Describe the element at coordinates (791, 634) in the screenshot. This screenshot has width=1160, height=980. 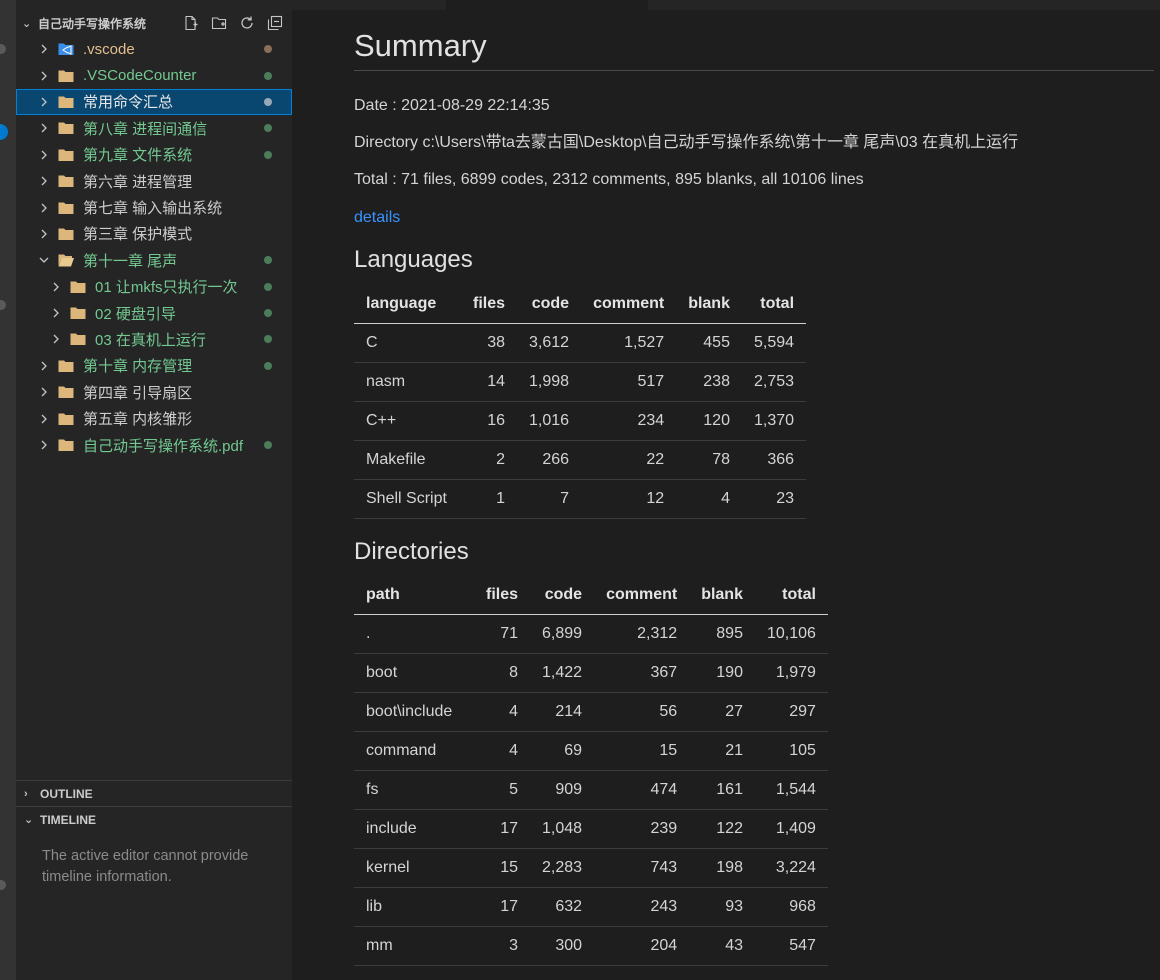
I see `table-cell: 10,106` at that location.